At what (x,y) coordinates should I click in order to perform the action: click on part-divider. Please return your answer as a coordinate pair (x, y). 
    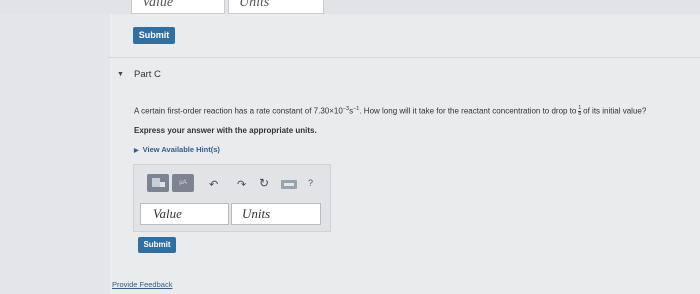
    Looking at the image, I should click on (404, 57).